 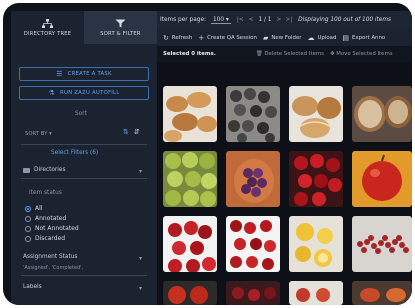 What do you see at coordinates (74, 153) in the screenshot?
I see `select-filters-button: Select Filters (6)` at bounding box center [74, 153].